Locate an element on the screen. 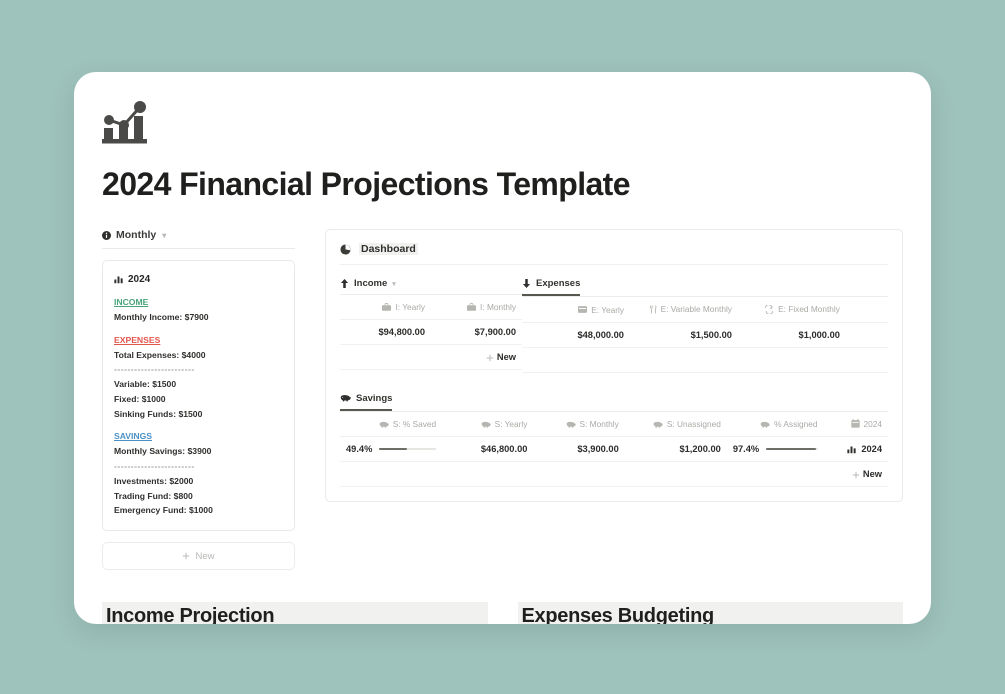  savings-line-trading: Trading Fund: $800 is located at coordinates (153, 495).